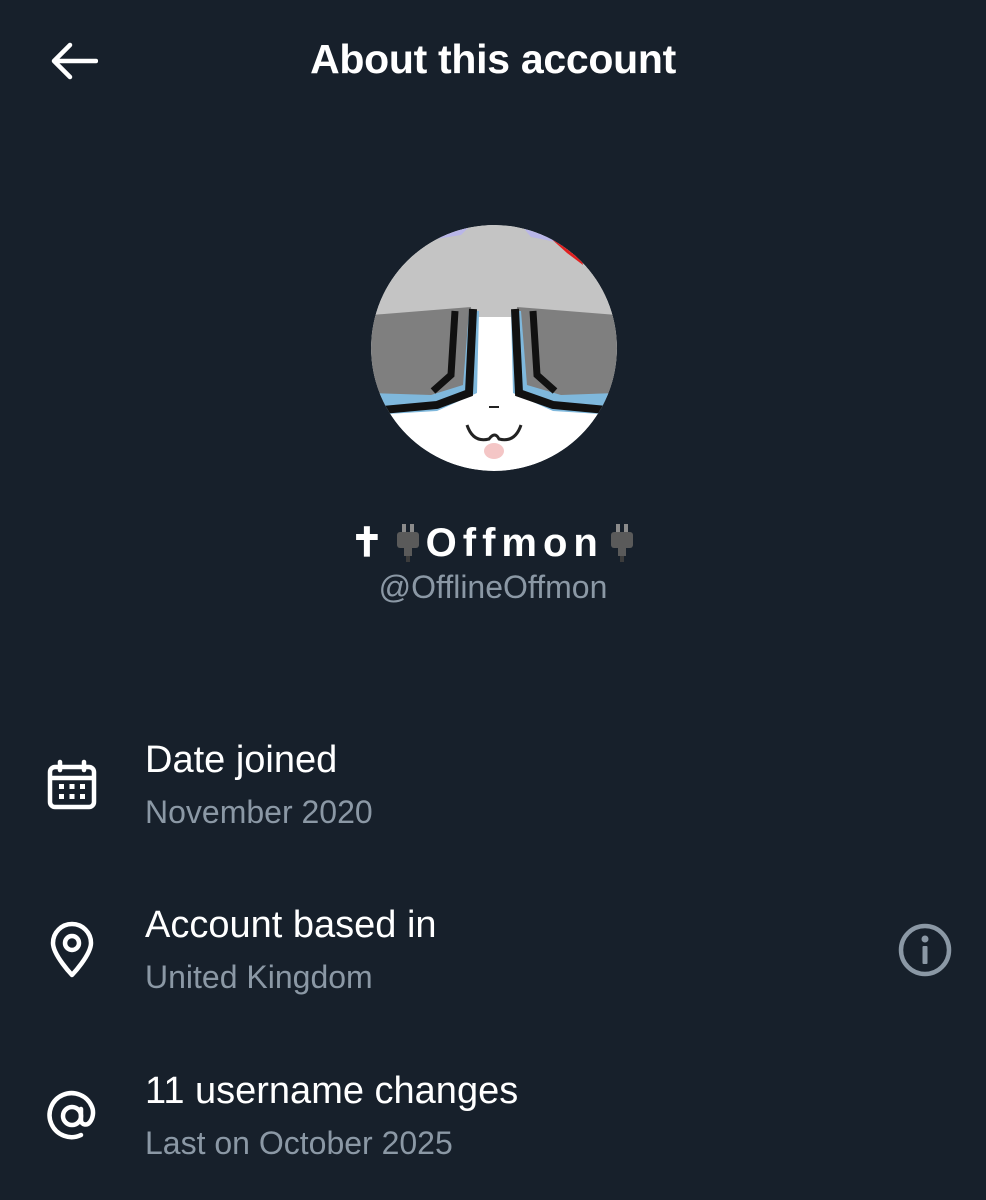 This screenshot has width=986, height=1200. I want to click on avatar, so click(494, 348).